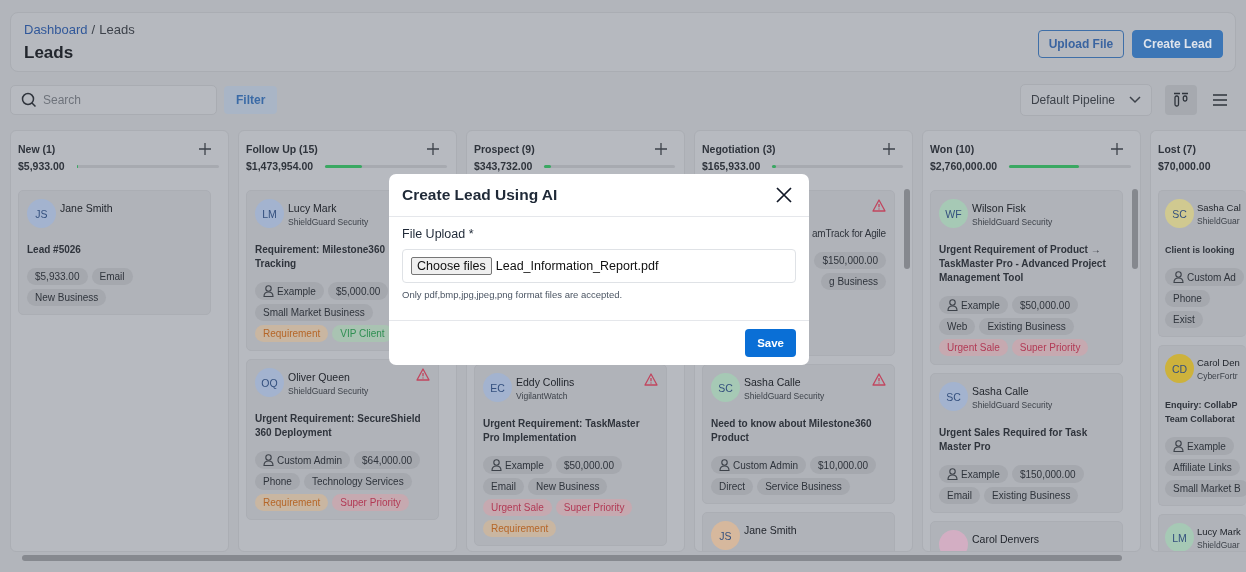 Image resolution: width=1246 pixels, height=572 pixels. Describe the element at coordinates (770, 343) in the screenshot. I see `save-button: Save` at that location.